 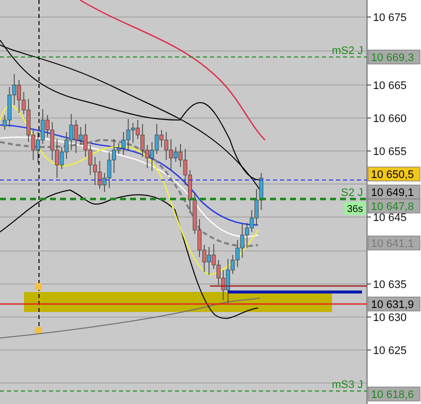 I want to click on price-tick-label: 10 645, so click(x=390, y=218).